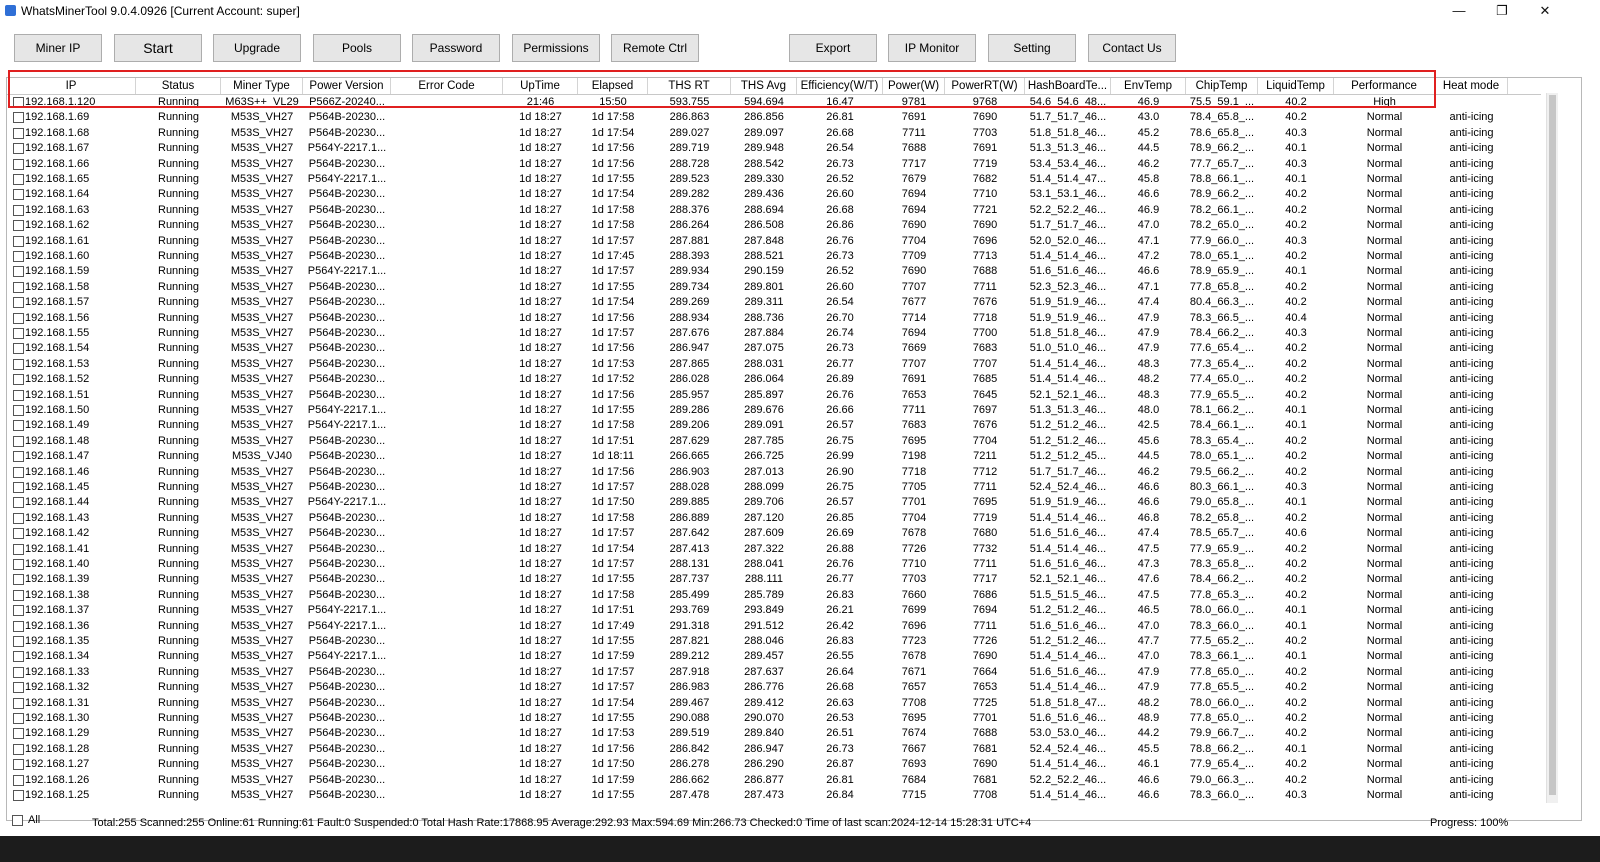 The width and height of the screenshot is (1600, 862). I want to click on cell-ths-avg: 288.046, so click(764, 641).